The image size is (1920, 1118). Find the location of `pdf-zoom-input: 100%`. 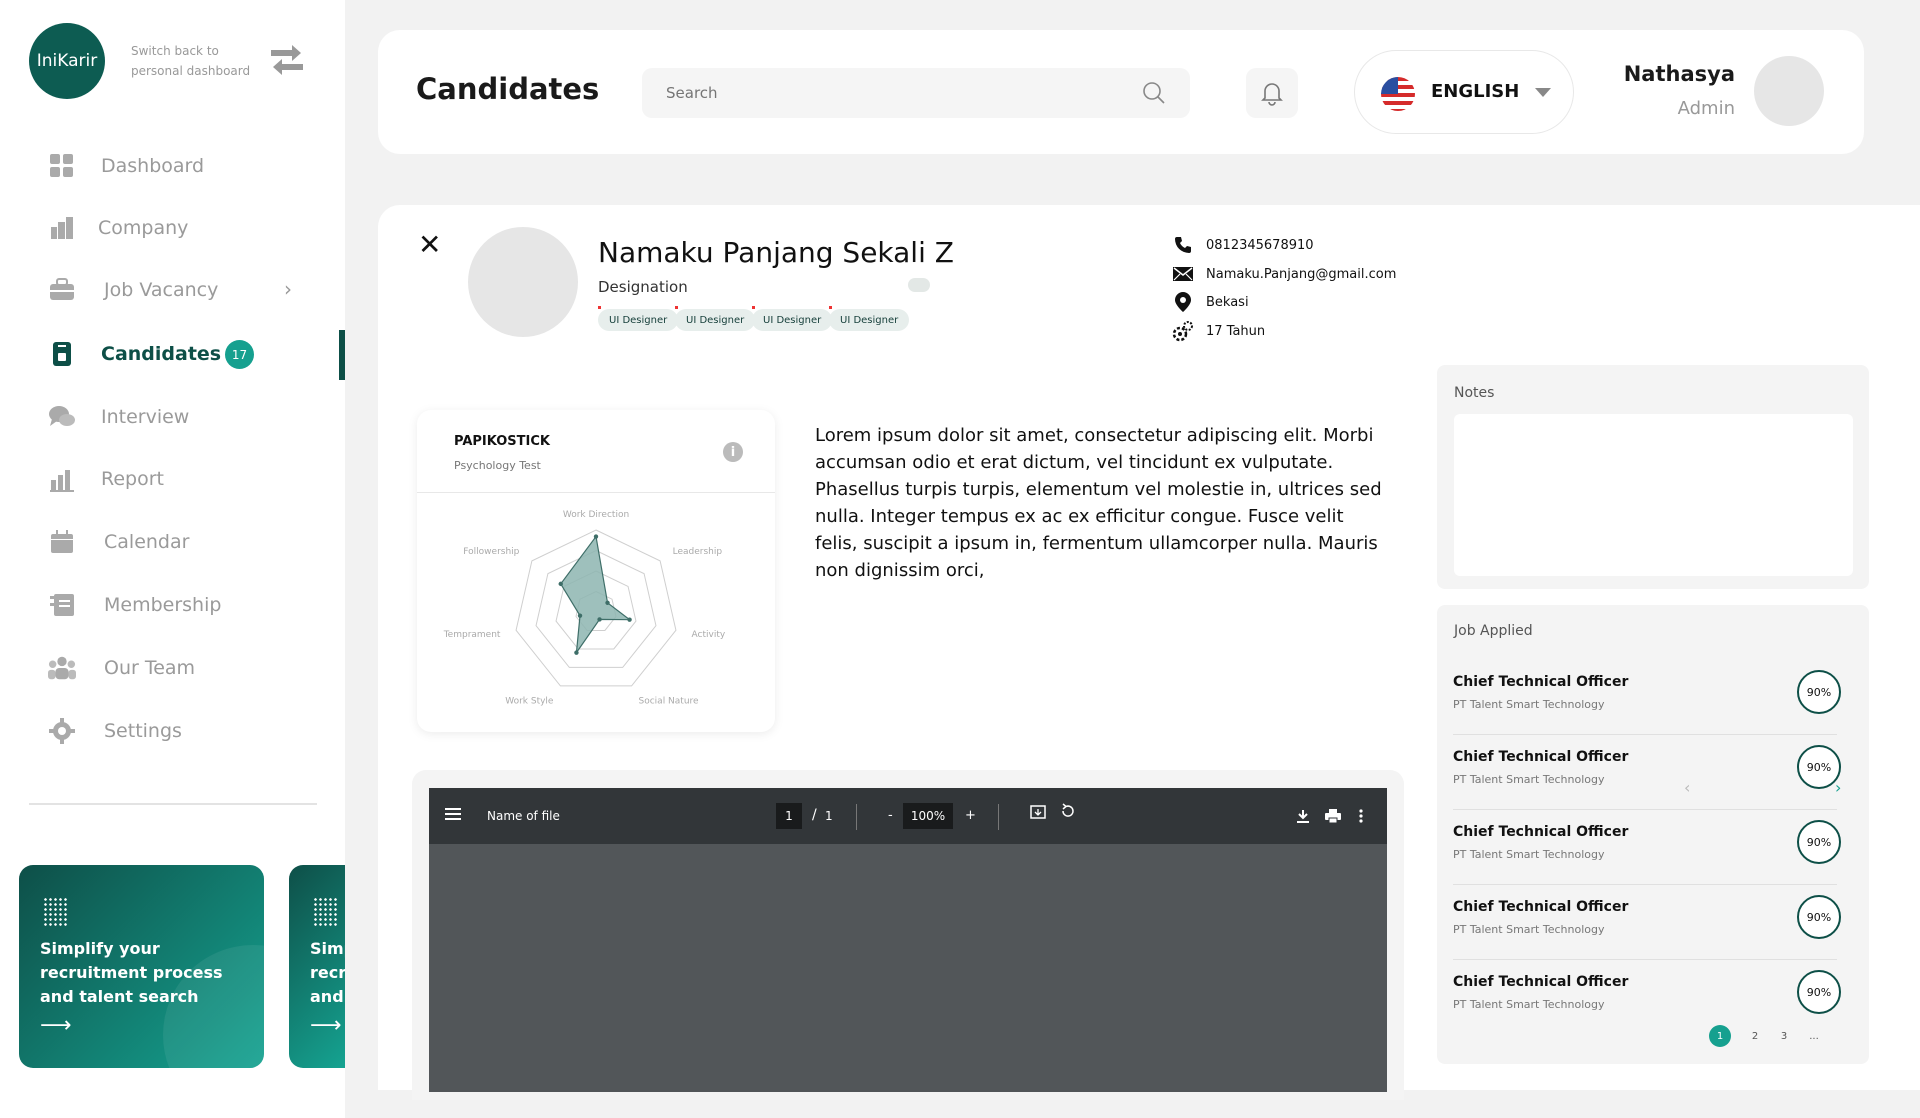

pdf-zoom-input: 100% is located at coordinates (928, 816).